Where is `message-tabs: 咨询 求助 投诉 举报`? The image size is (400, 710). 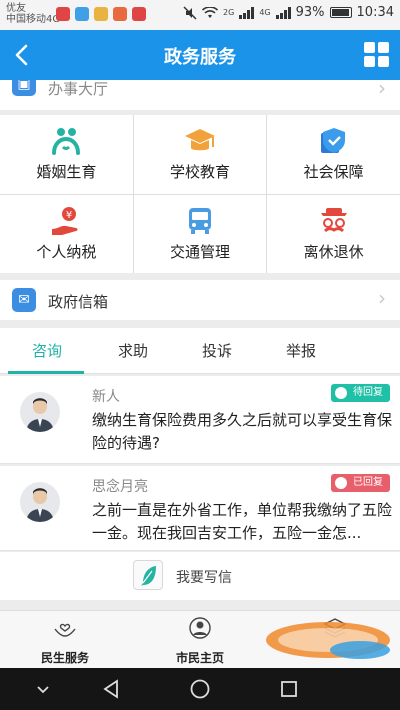
message-tabs: 咨询 求助 投诉 举报 is located at coordinates (200, 351).